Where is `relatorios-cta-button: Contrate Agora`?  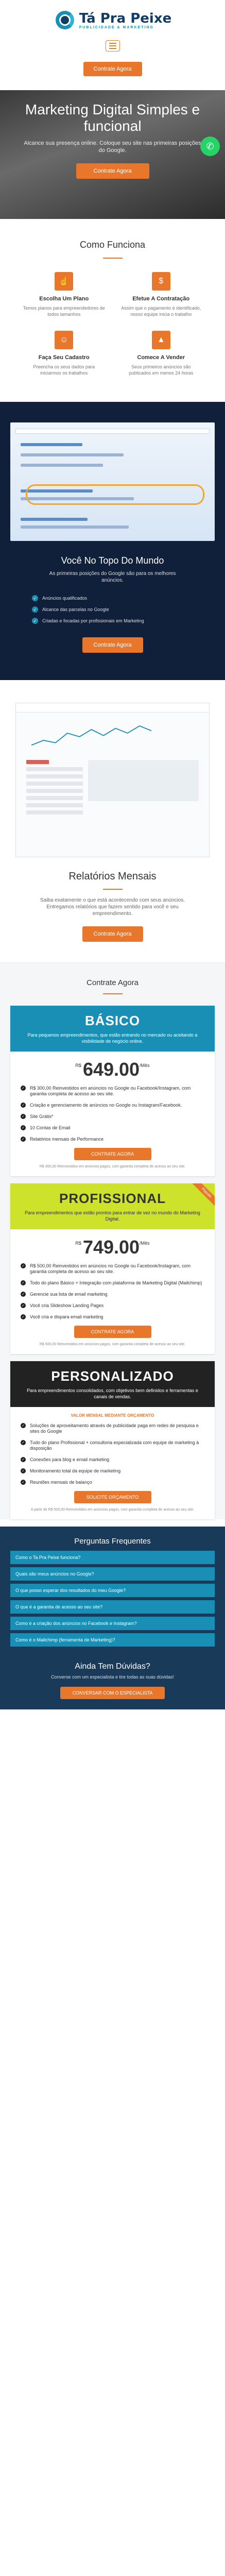 relatorios-cta-button: Contrate Agora is located at coordinates (112, 934).